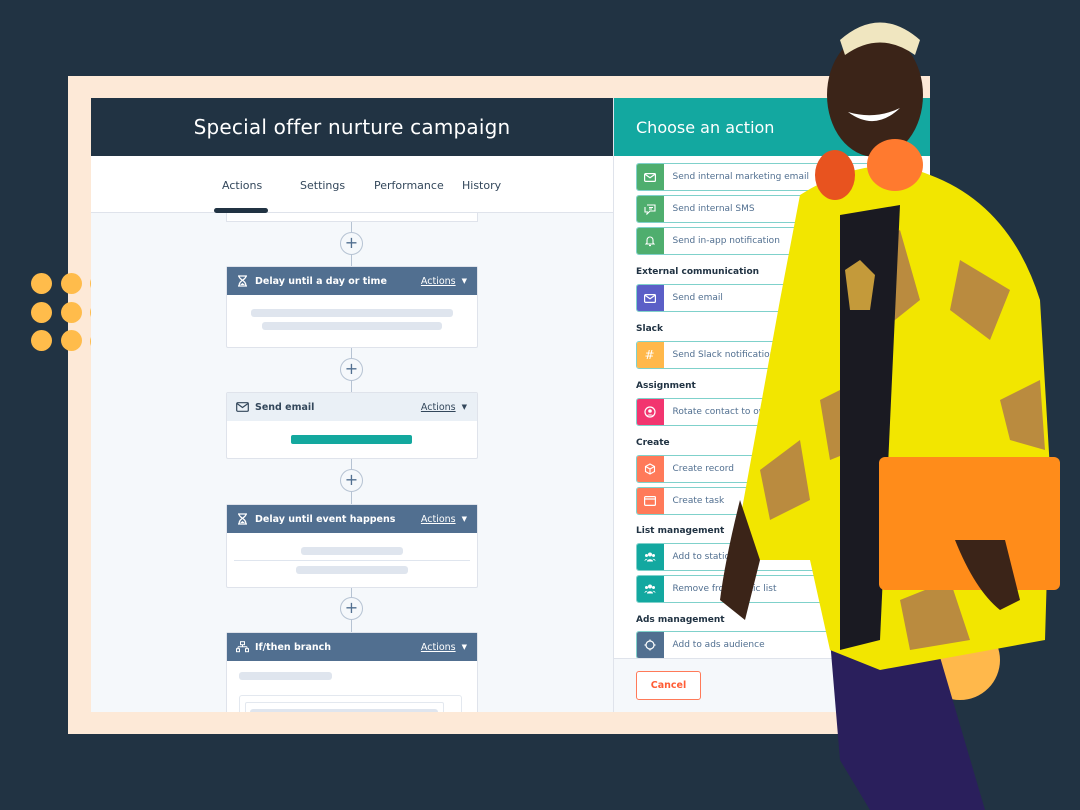 This screenshot has height=810, width=1080. What do you see at coordinates (409, 185) in the screenshot?
I see `tab-performance: Performance` at bounding box center [409, 185].